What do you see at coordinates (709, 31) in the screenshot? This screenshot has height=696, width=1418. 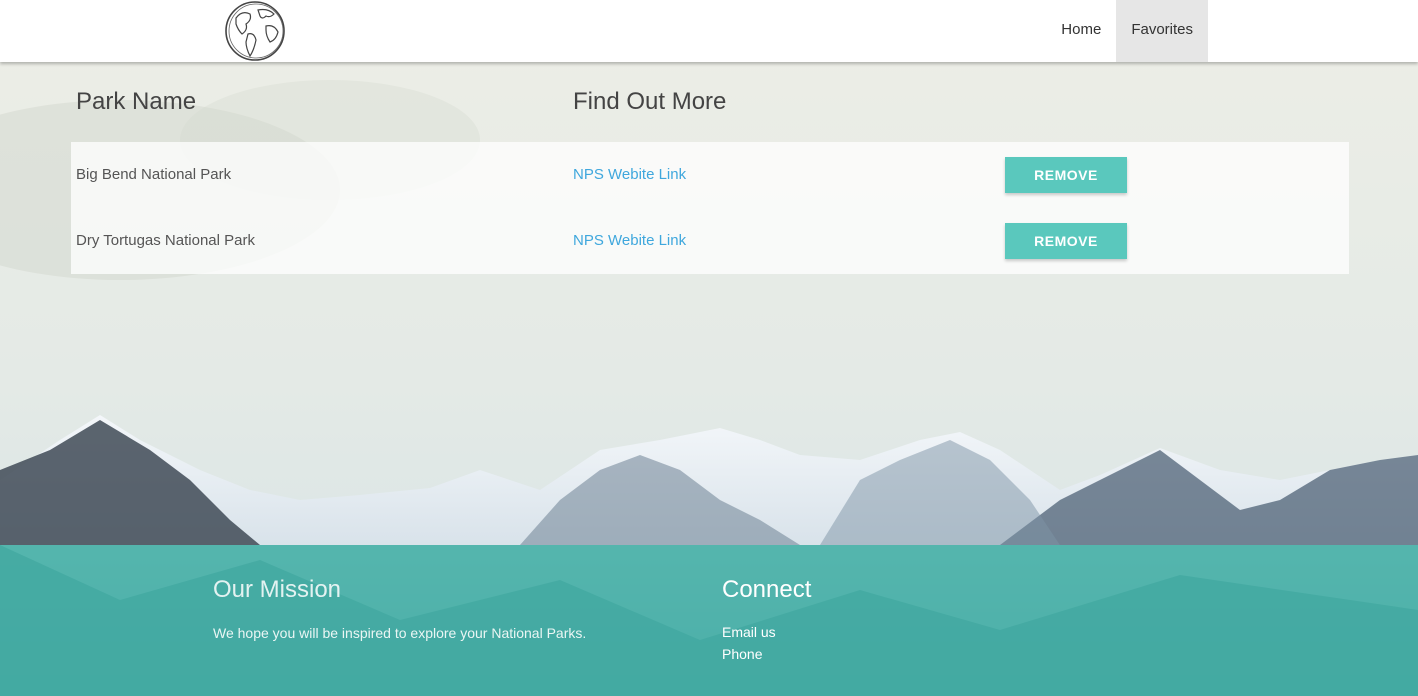 I see `top-navbar: Home Favorites` at bounding box center [709, 31].